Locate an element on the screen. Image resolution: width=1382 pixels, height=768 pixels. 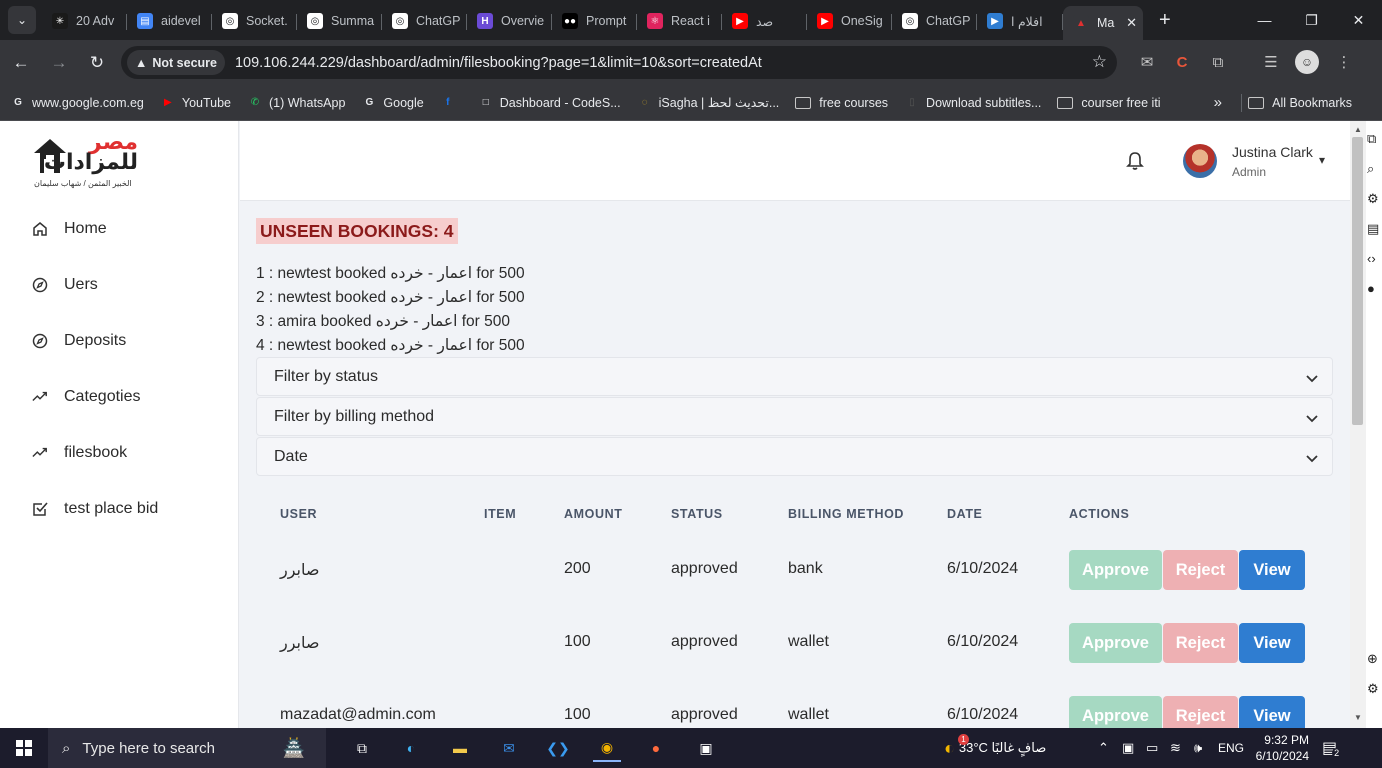
reload-button: ↻ is located at coordinates (97, 63).